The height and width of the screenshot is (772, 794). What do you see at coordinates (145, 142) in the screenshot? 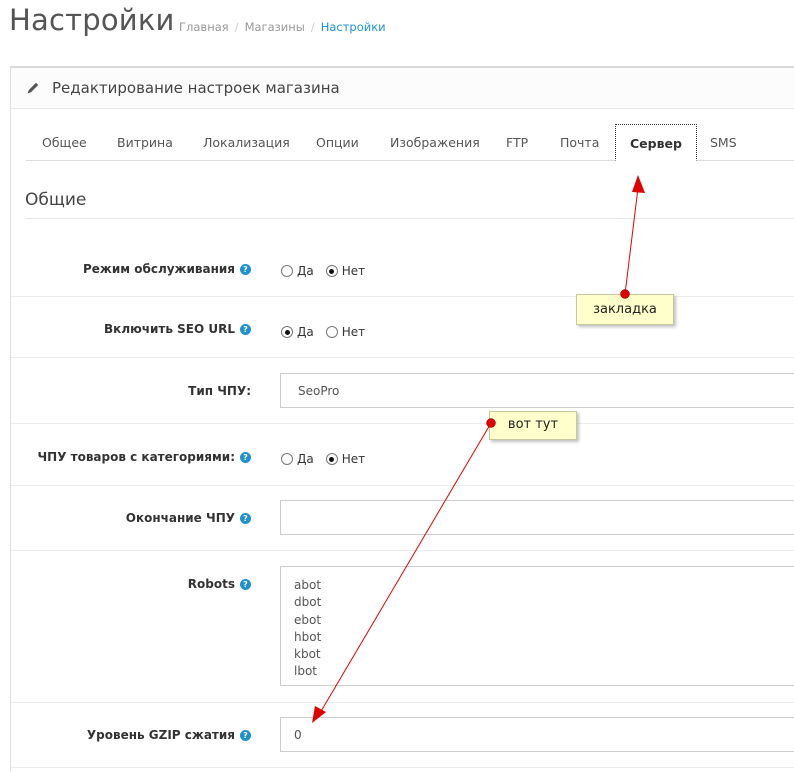
I see `tab-storefront: Витрина` at bounding box center [145, 142].